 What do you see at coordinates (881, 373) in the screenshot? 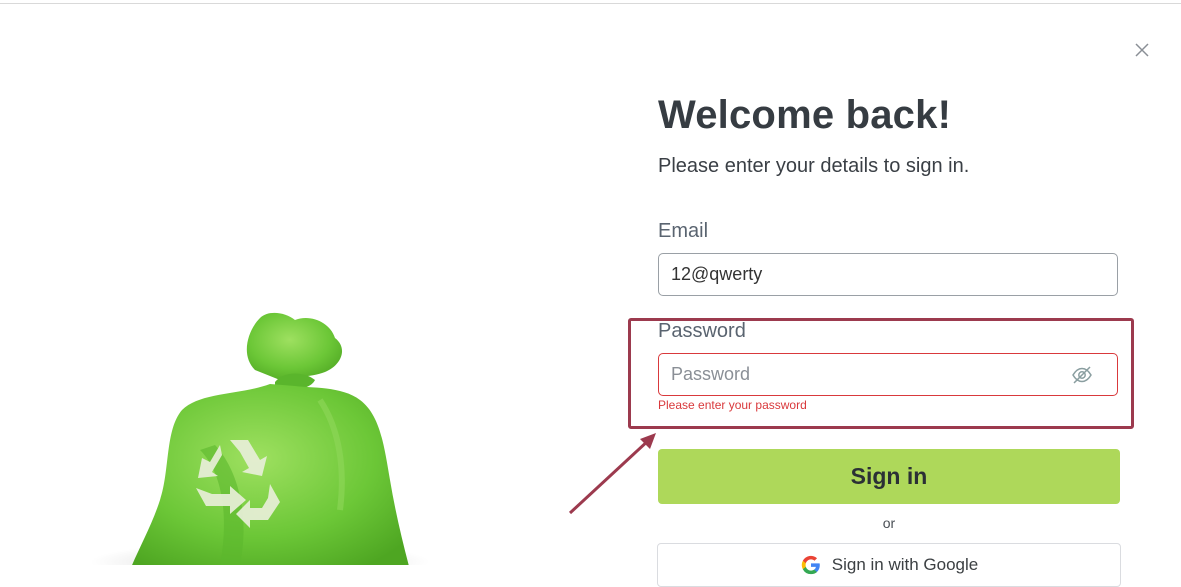
I see `annotation-highlight-box` at bounding box center [881, 373].